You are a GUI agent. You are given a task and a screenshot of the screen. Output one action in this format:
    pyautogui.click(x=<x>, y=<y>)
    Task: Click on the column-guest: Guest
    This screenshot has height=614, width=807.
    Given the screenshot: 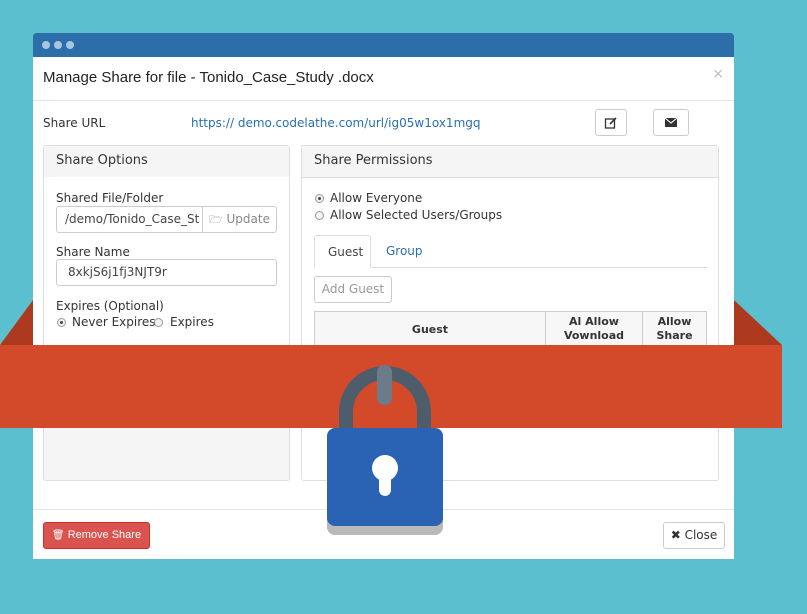 What is the action you would take?
    pyautogui.click(x=430, y=329)
    